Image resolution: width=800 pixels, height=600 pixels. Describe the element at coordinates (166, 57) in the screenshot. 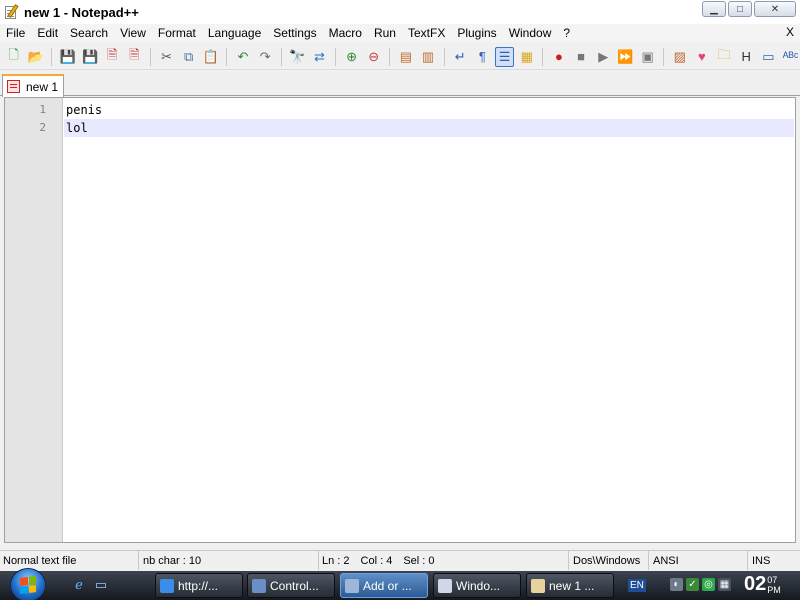

I see `cut-icon: ✂` at that location.